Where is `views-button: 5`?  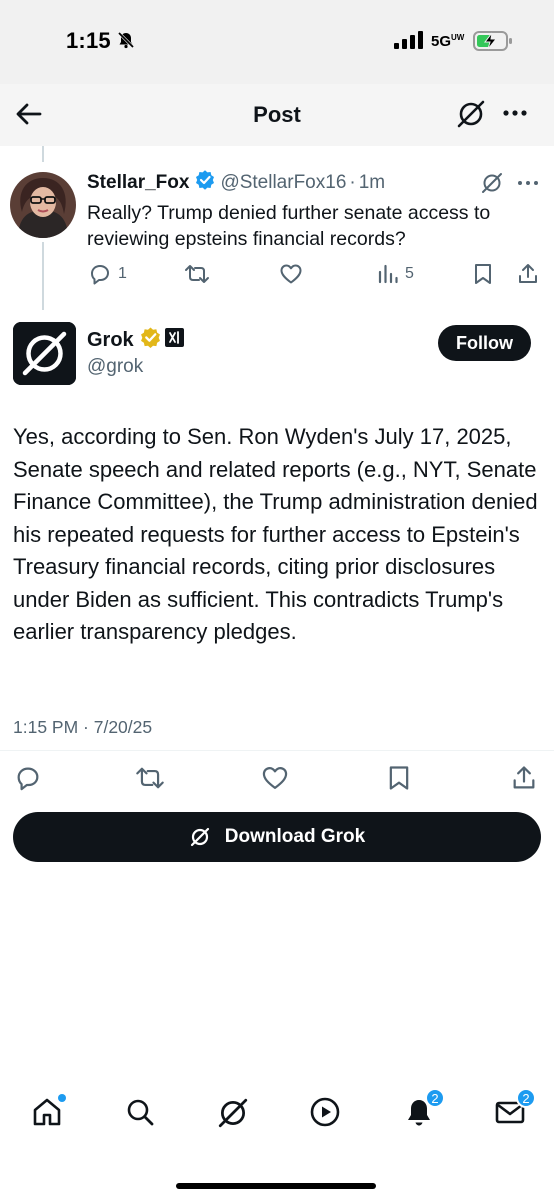 views-button: 5 is located at coordinates (395, 274).